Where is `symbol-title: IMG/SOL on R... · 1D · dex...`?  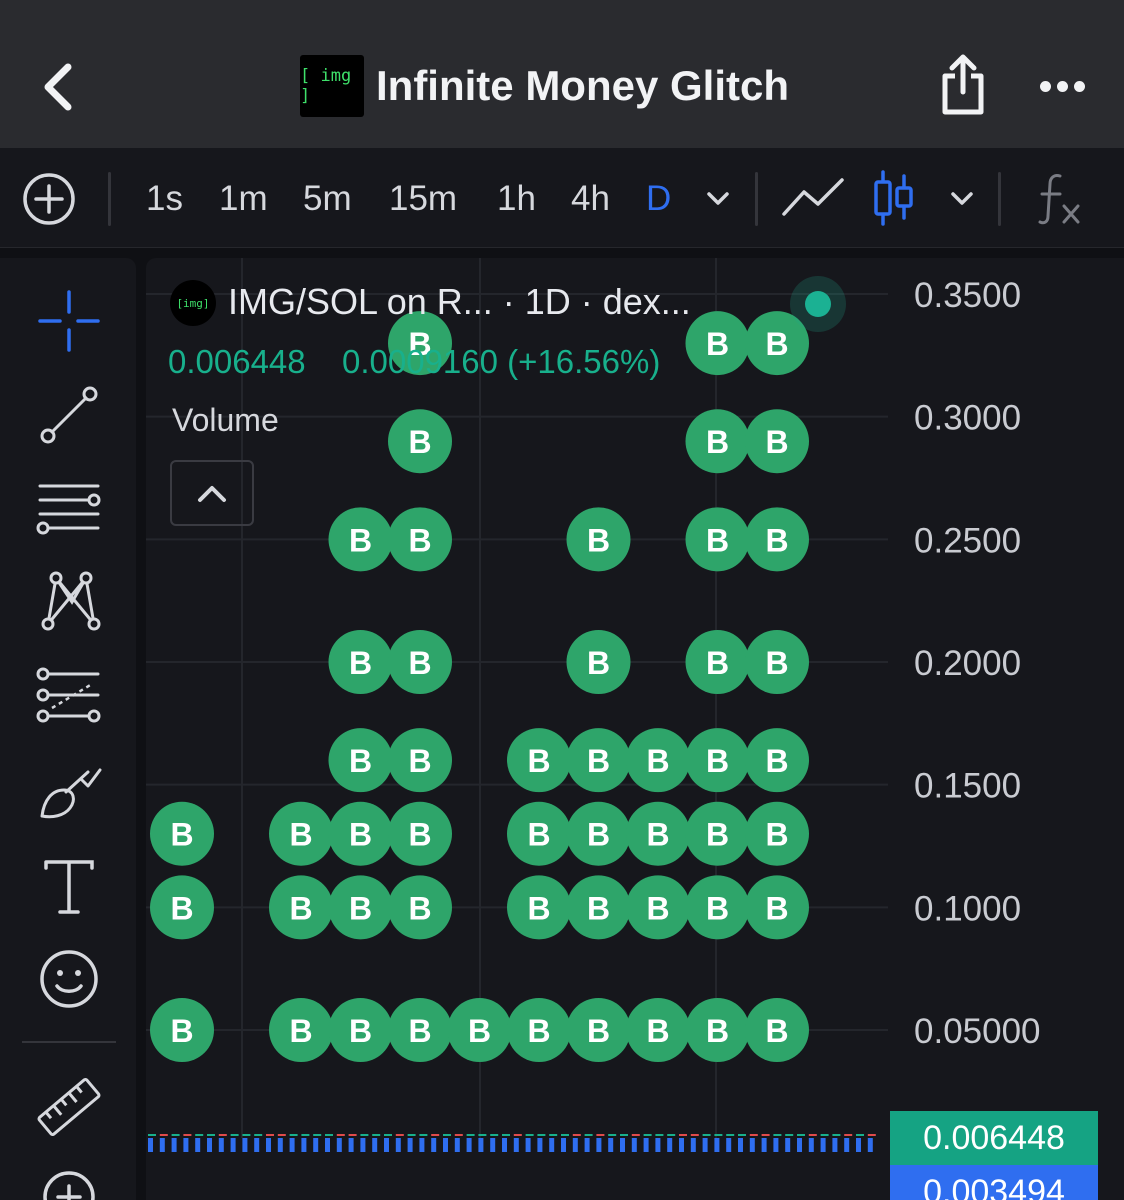 symbol-title: IMG/SOL on R... · 1D · dex... is located at coordinates (459, 302).